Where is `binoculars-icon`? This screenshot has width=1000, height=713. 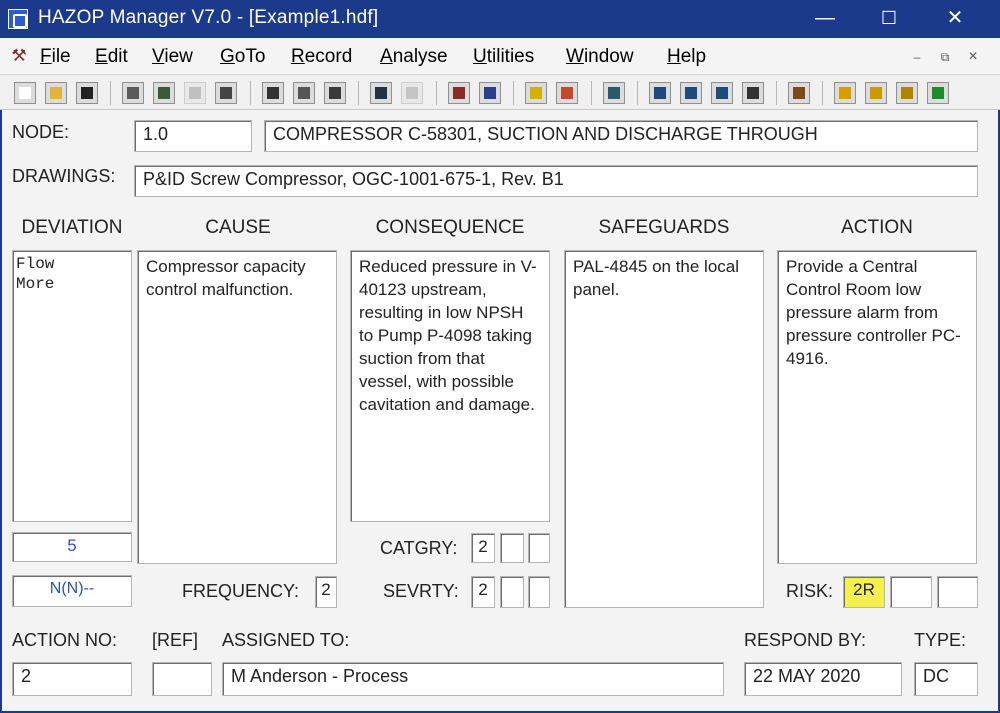 binoculars-icon is located at coordinates (753, 93).